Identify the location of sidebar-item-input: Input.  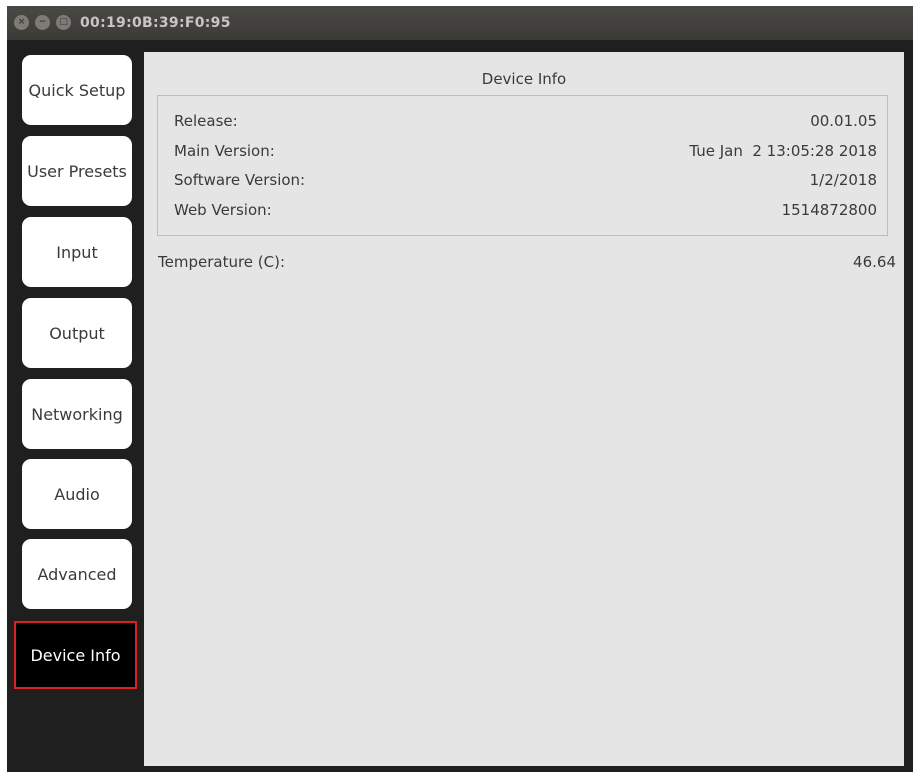
(77, 252).